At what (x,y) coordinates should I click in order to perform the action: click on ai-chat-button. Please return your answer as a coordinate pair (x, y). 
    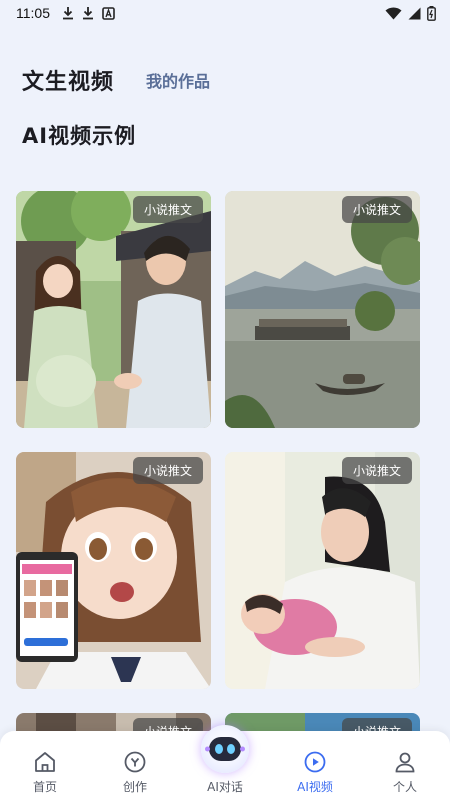
    Looking at the image, I should click on (225, 749).